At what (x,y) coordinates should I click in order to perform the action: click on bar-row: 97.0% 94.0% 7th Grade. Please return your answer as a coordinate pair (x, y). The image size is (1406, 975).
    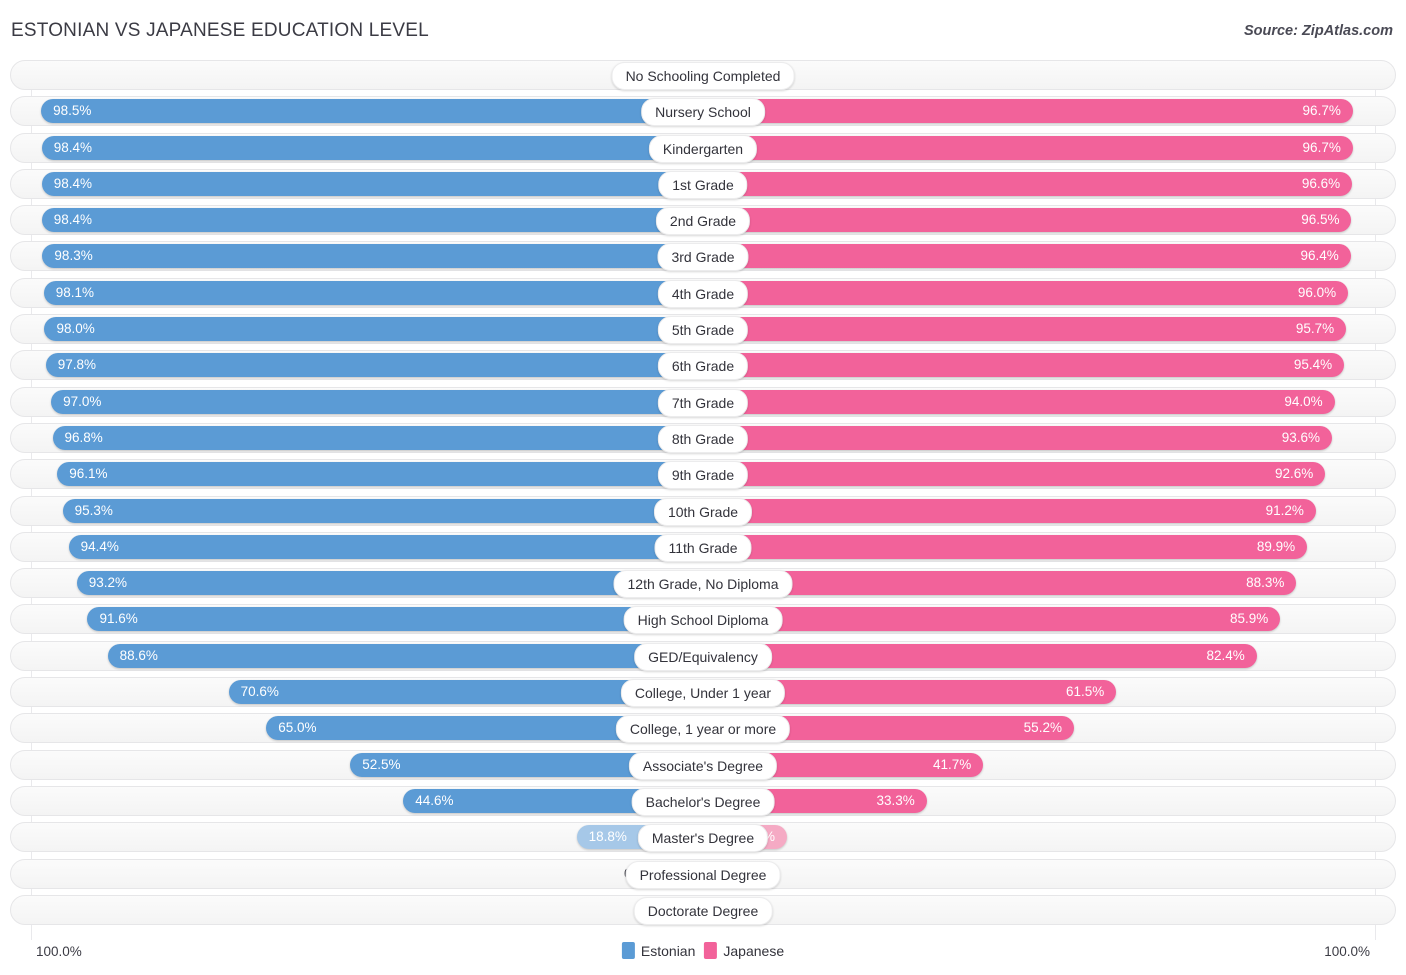
    Looking at the image, I should click on (703, 401).